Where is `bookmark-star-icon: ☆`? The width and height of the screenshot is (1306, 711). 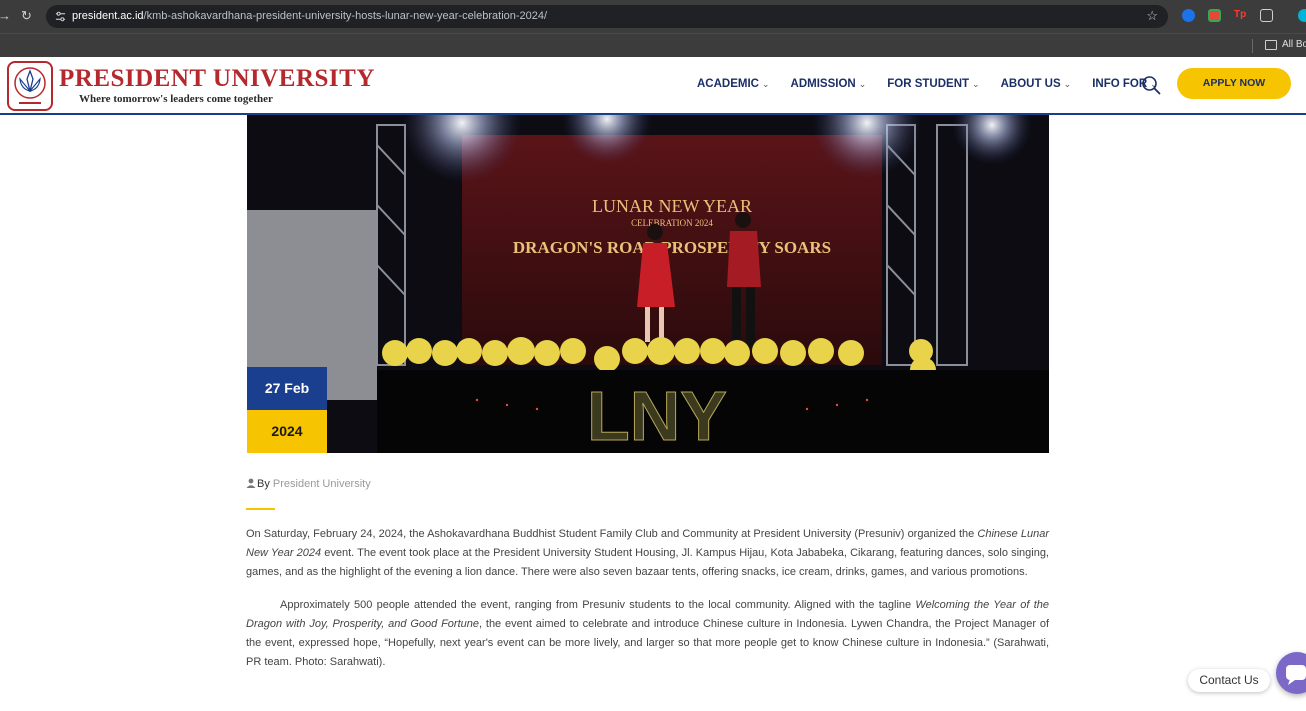
bookmark-star-icon: ☆ is located at coordinates (1152, 16).